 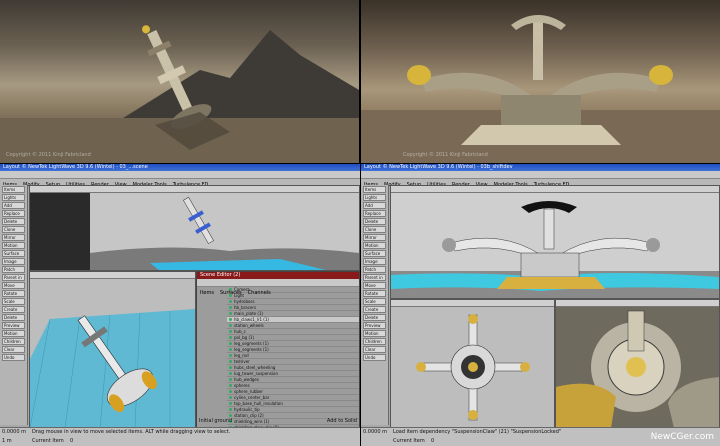 What do you see at coordinates (472, 308) in the screenshot?
I see `viewport-header: Top (XZ)Shaded Solid` at bounding box center [472, 308].